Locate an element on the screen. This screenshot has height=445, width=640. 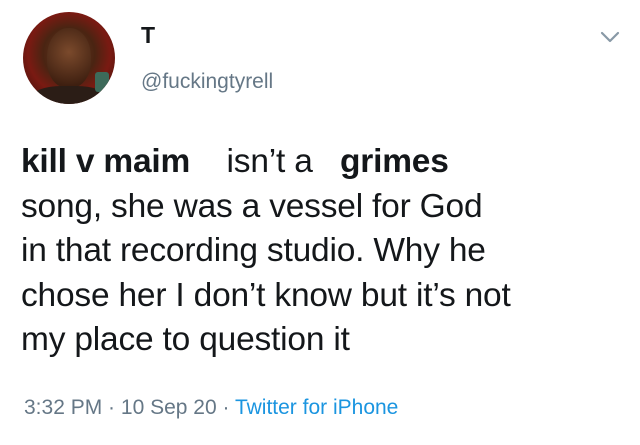
avatar-face is located at coordinates (69, 58).